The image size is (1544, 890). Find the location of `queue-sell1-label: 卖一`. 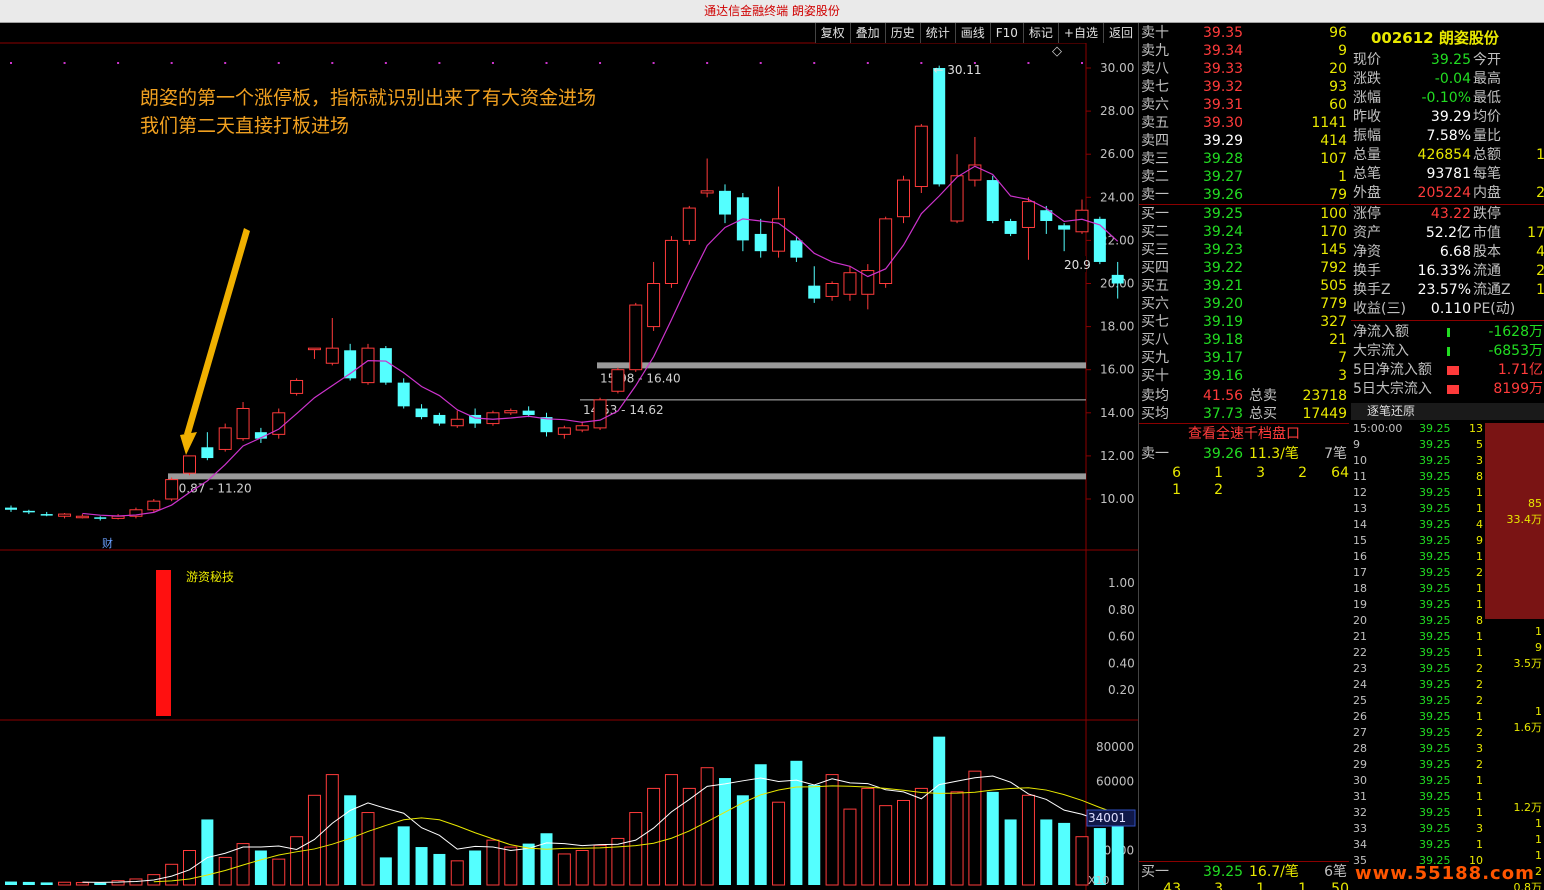

queue-sell1-label: 卖一 is located at coordinates (1155, 454).